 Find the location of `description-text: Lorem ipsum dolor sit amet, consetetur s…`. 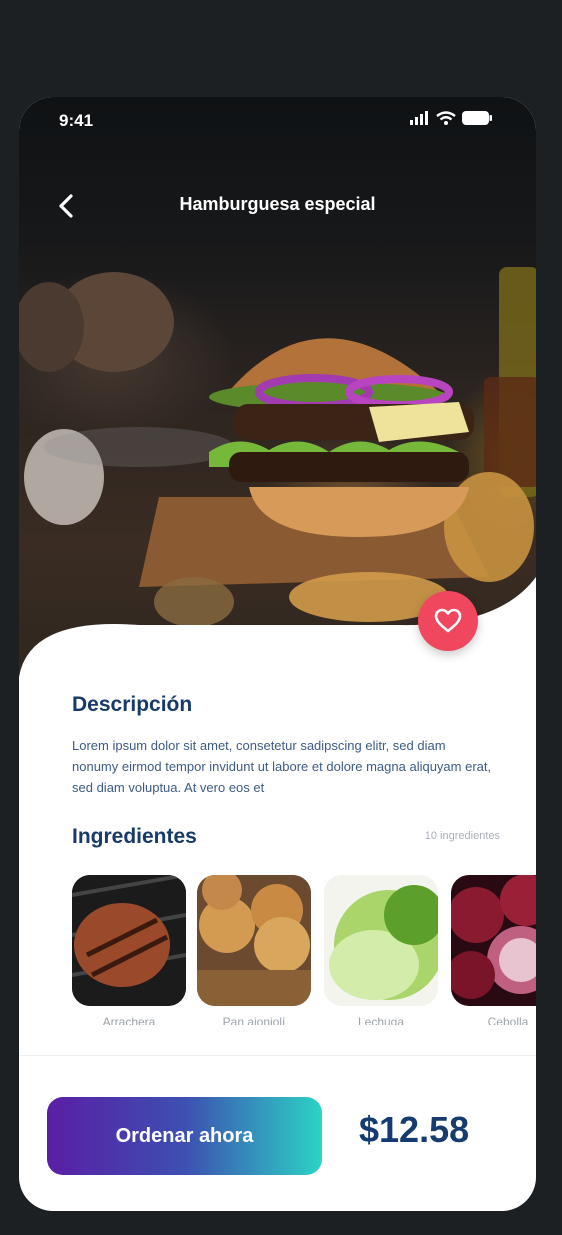

description-text: Lorem ipsum dolor sit amet, consetetur s… is located at coordinates (282, 766).